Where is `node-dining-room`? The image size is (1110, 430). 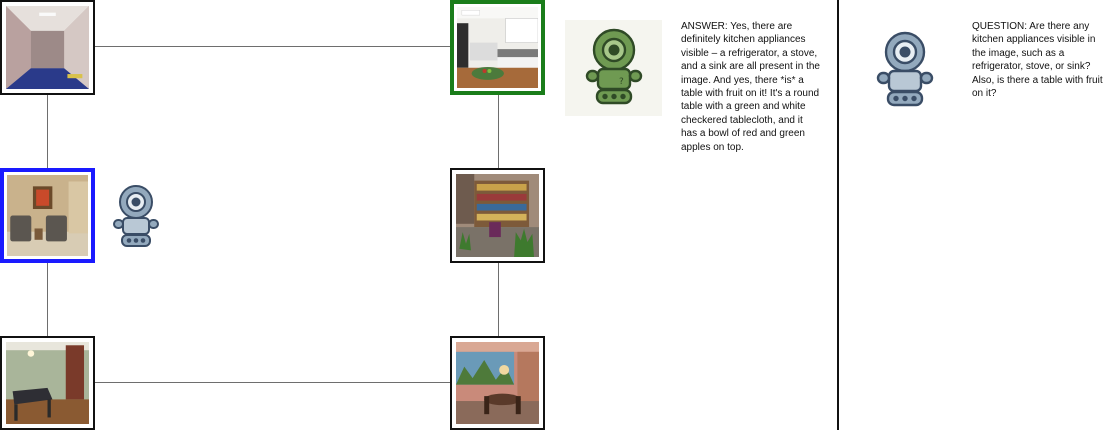
node-dining-room is located at coordinates (497, 383).